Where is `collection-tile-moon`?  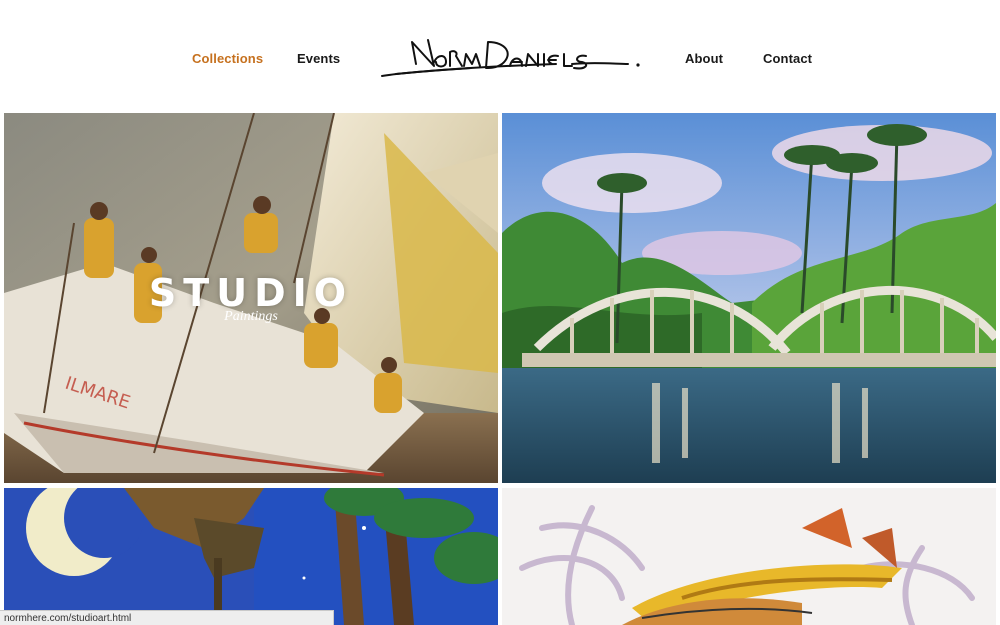 collection-tile-moon is located at coordinates (251, 556).